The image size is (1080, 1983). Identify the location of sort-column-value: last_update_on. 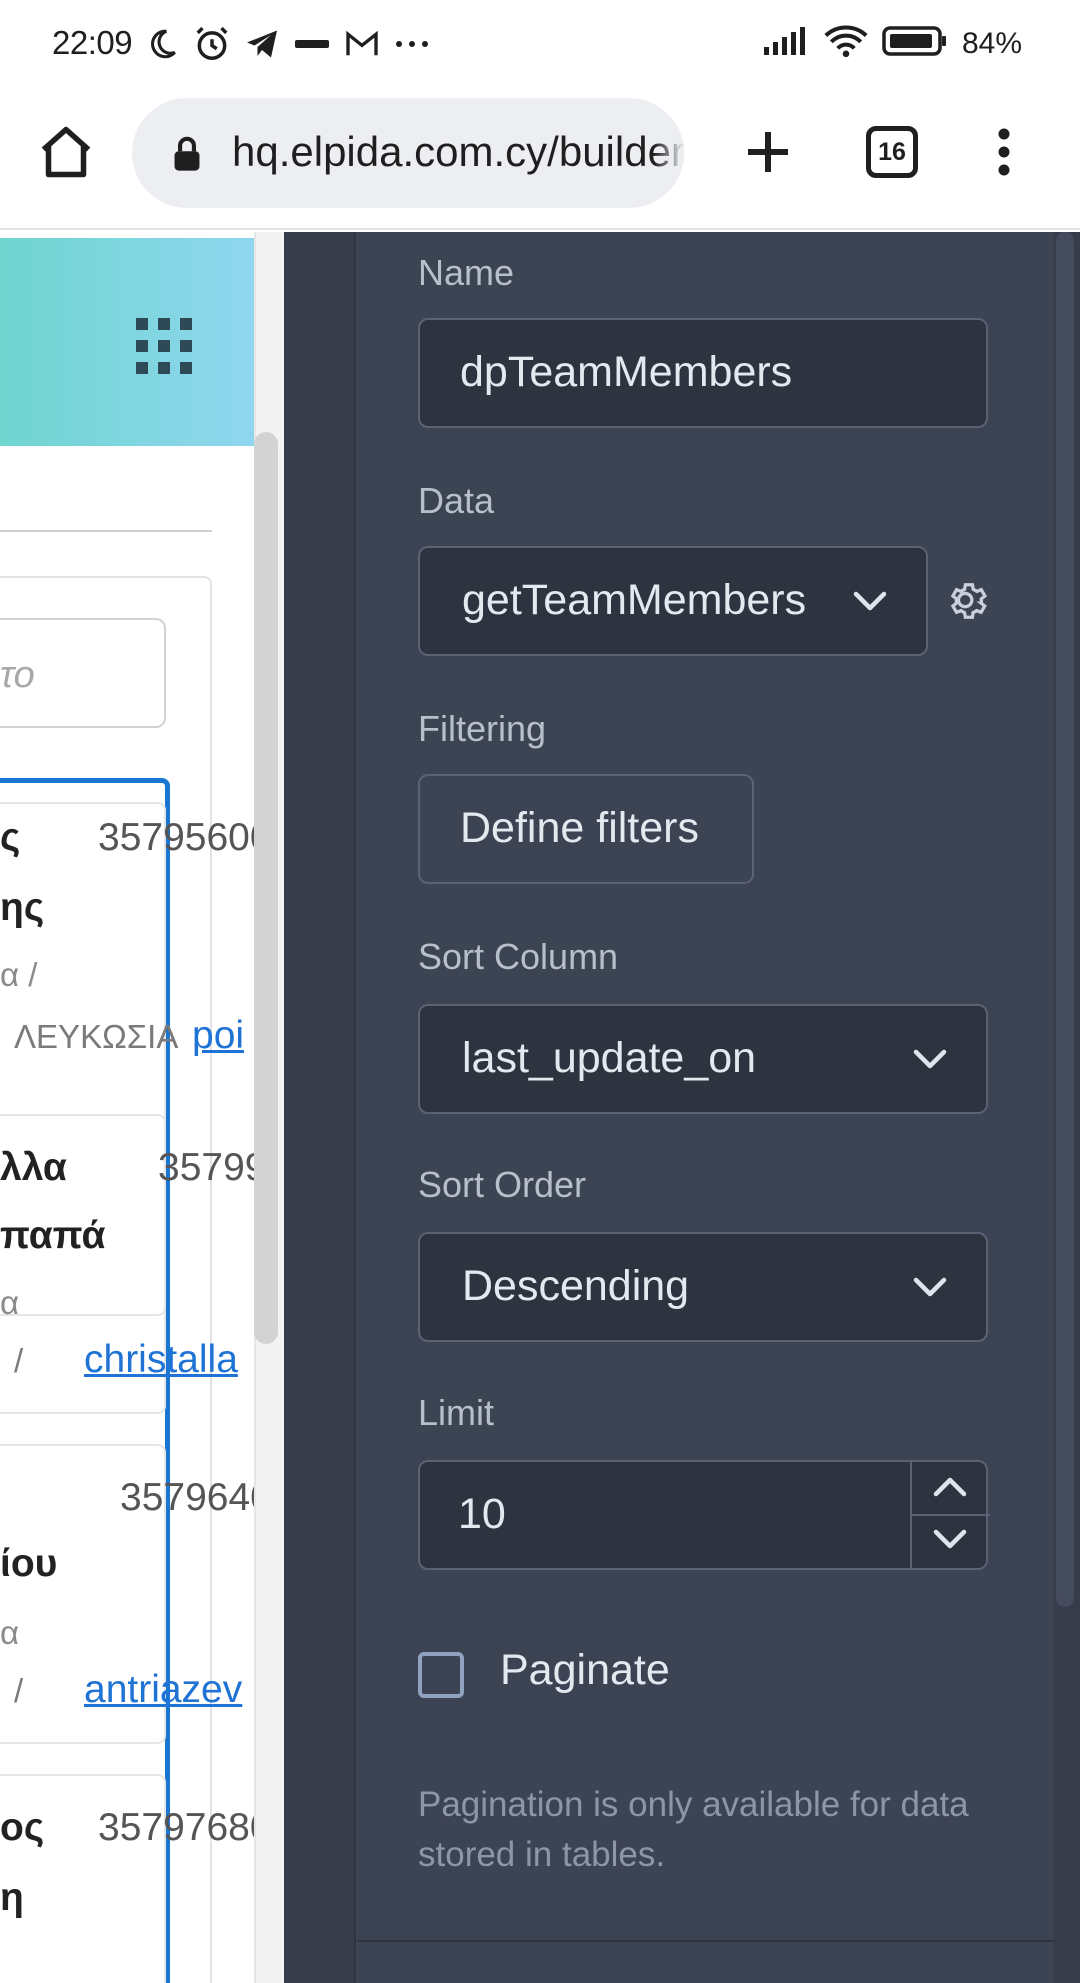
(609, 1058).